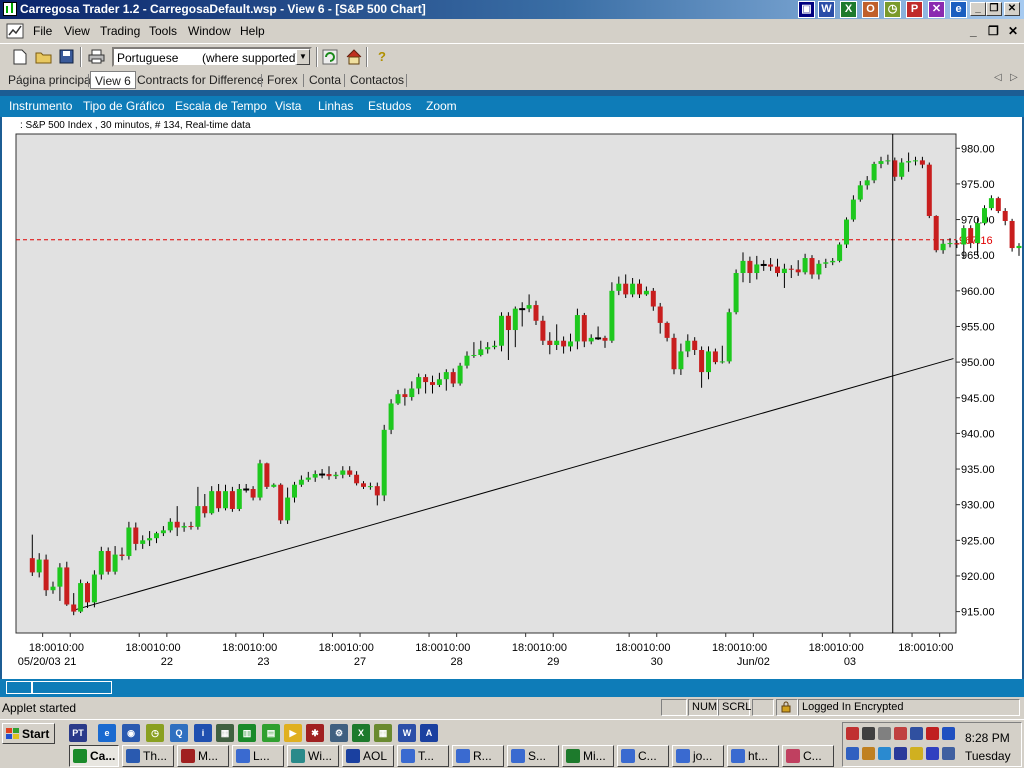 Image resolution: width=1024 pixels, height=768 pixels. I want to click on tab-scroll-left-icon: ◁, so click(998, 77).